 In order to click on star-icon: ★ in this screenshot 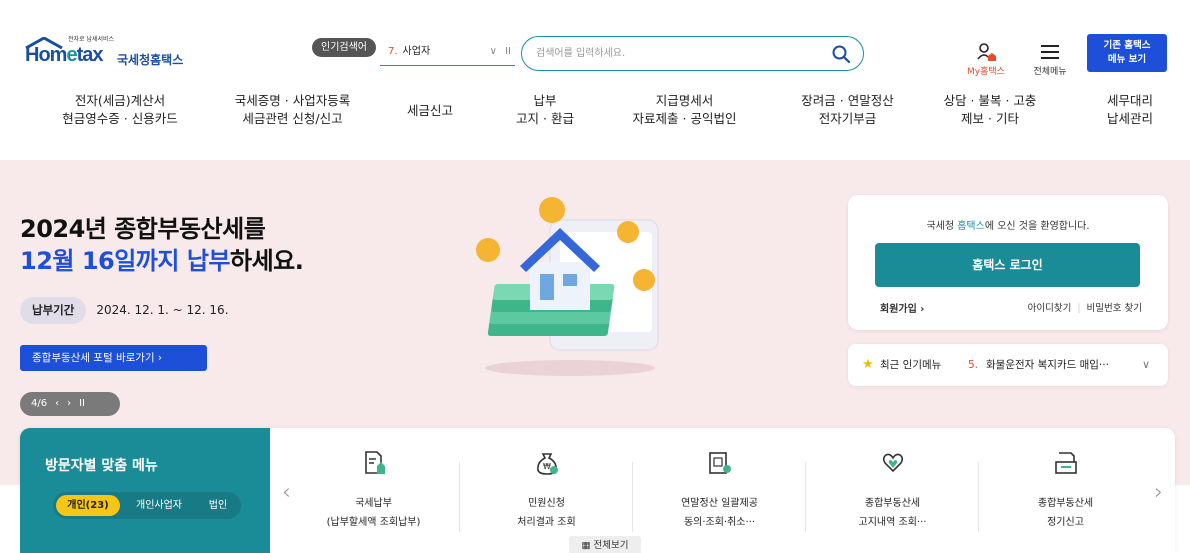, I will do `click(868, 364)`.